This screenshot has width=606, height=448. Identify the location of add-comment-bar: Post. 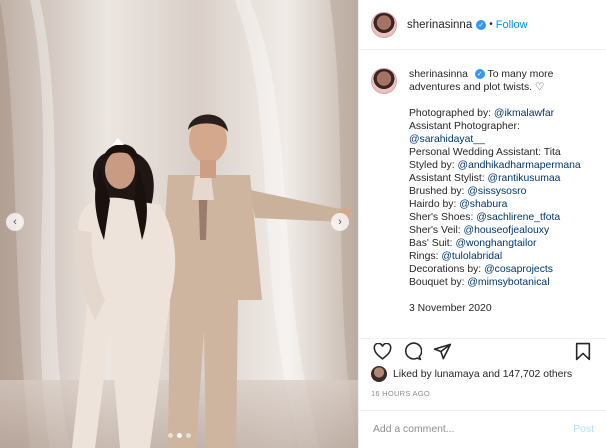
(482, 429).